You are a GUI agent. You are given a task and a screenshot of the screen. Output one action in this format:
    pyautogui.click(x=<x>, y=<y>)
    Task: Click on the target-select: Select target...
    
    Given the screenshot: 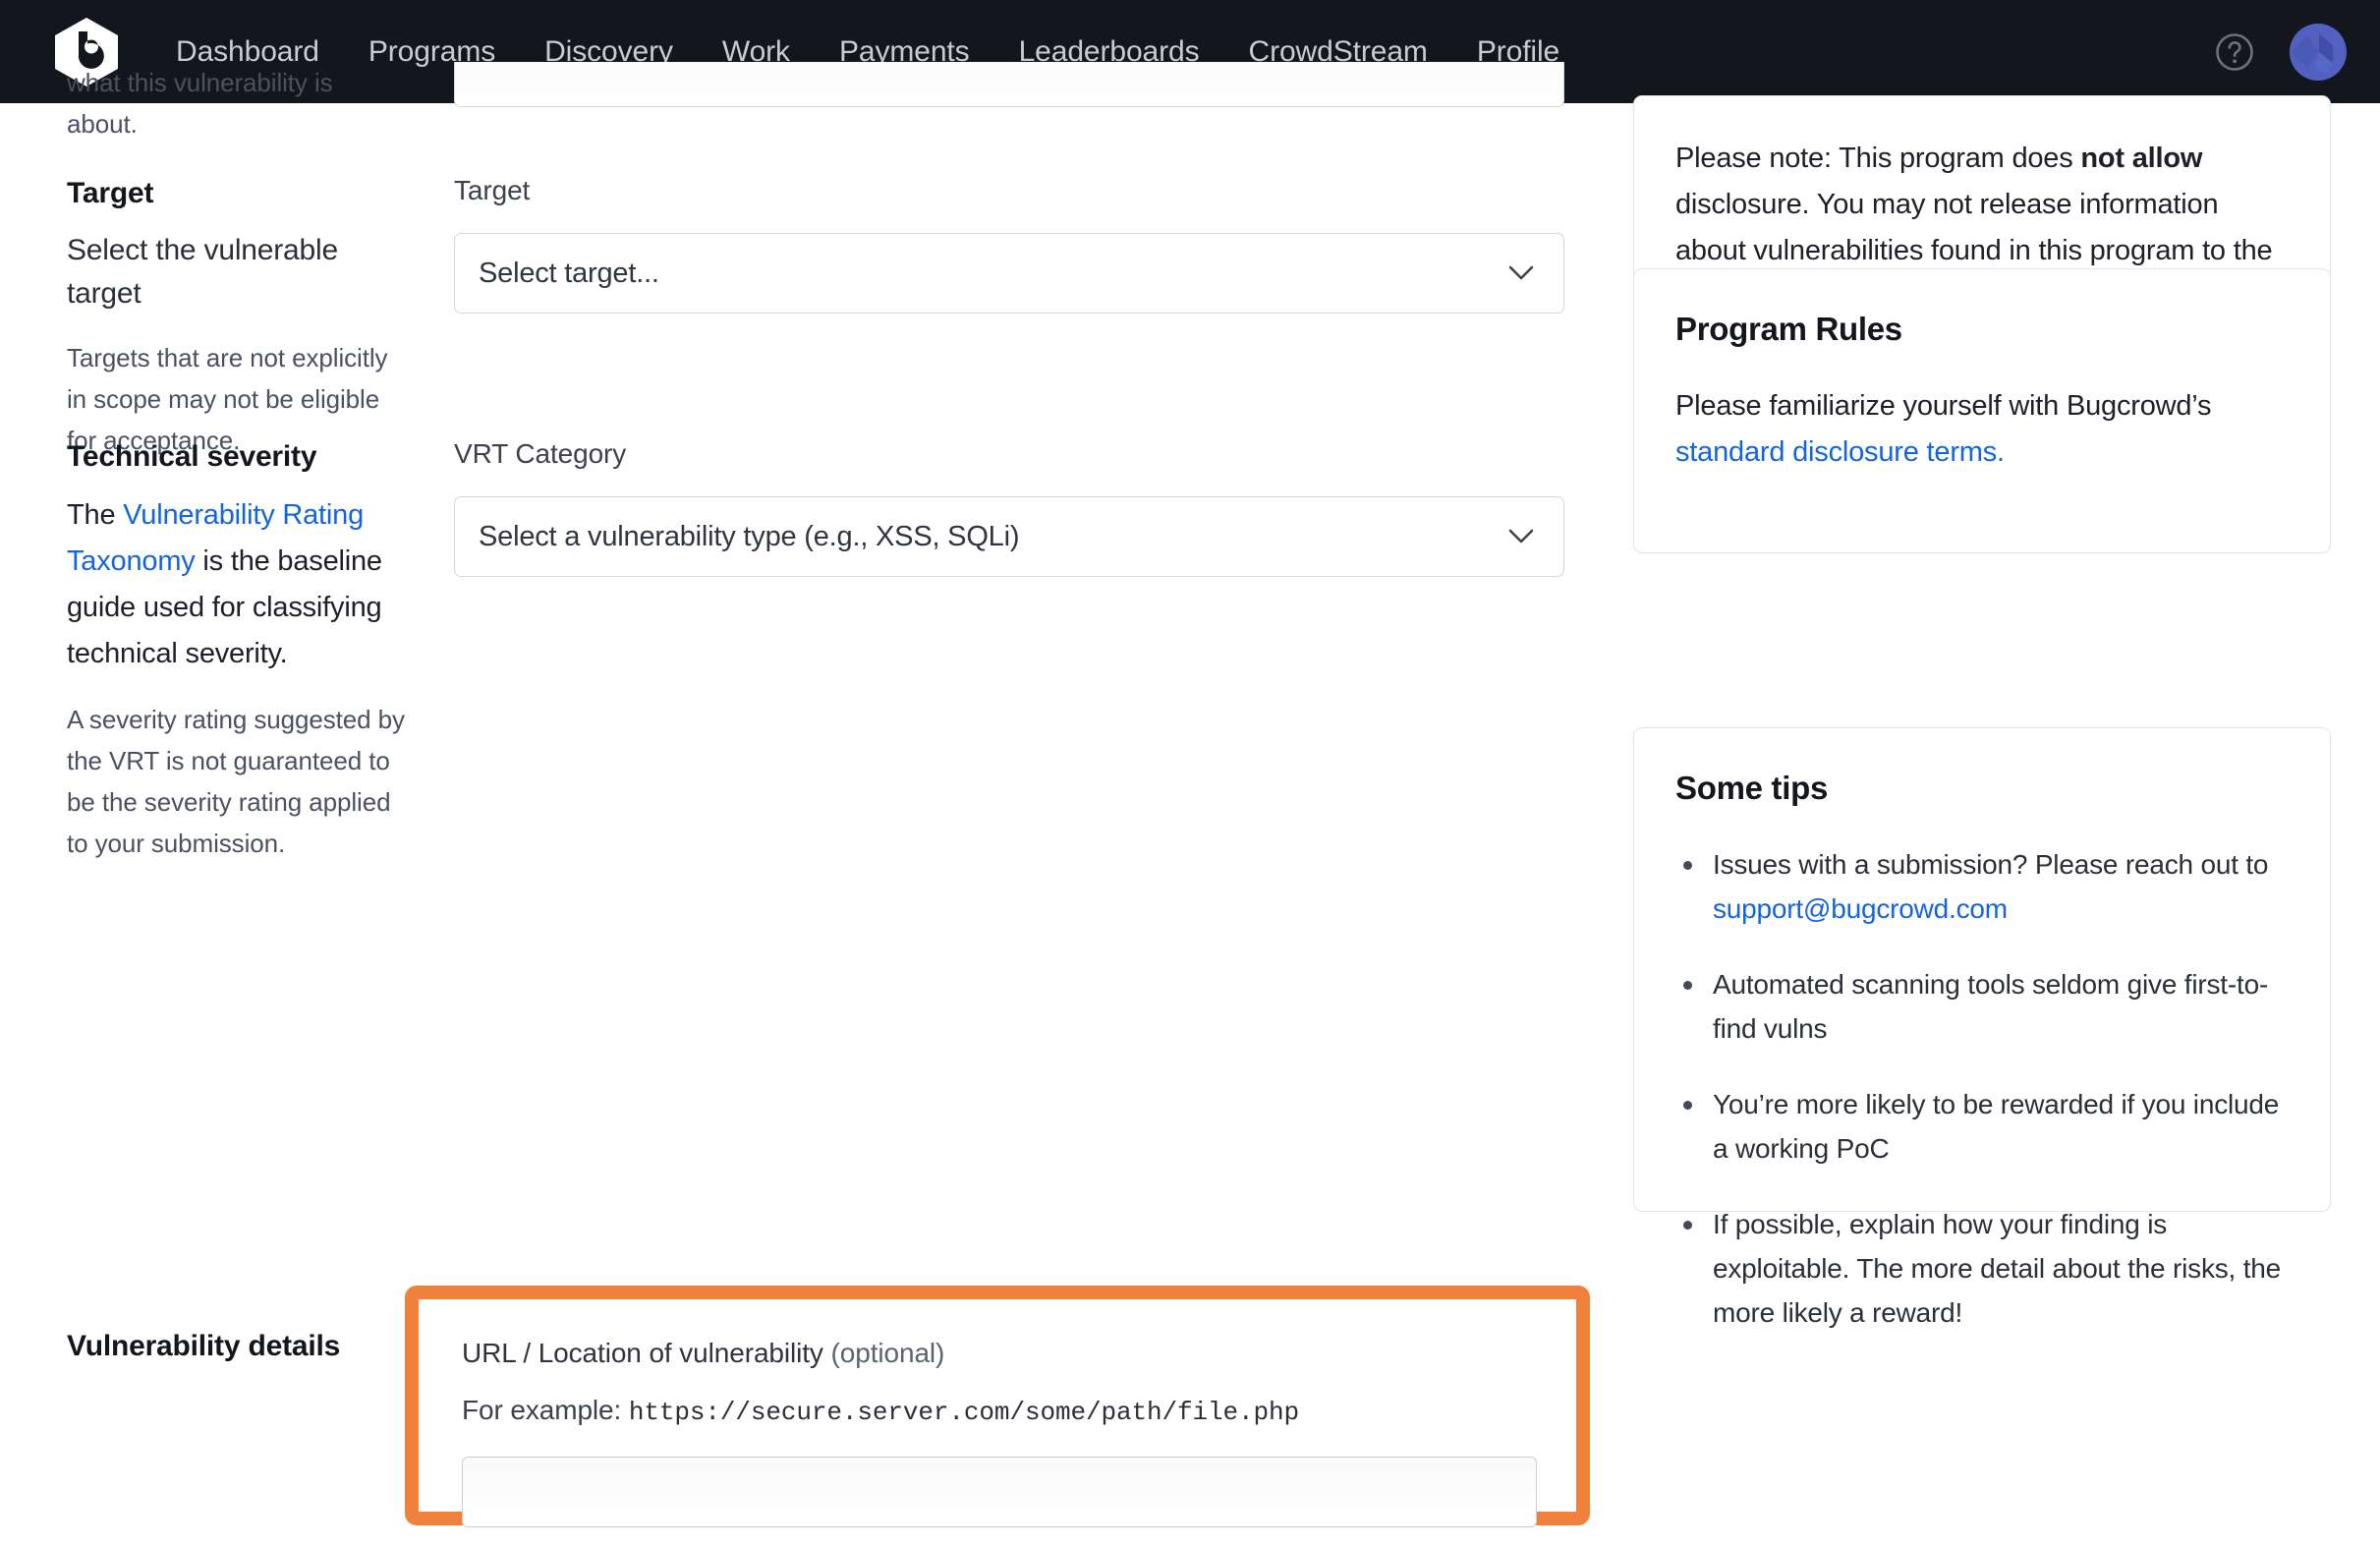 What is the action you would take?
    pyautogui.click(x=1009, y=273)
    